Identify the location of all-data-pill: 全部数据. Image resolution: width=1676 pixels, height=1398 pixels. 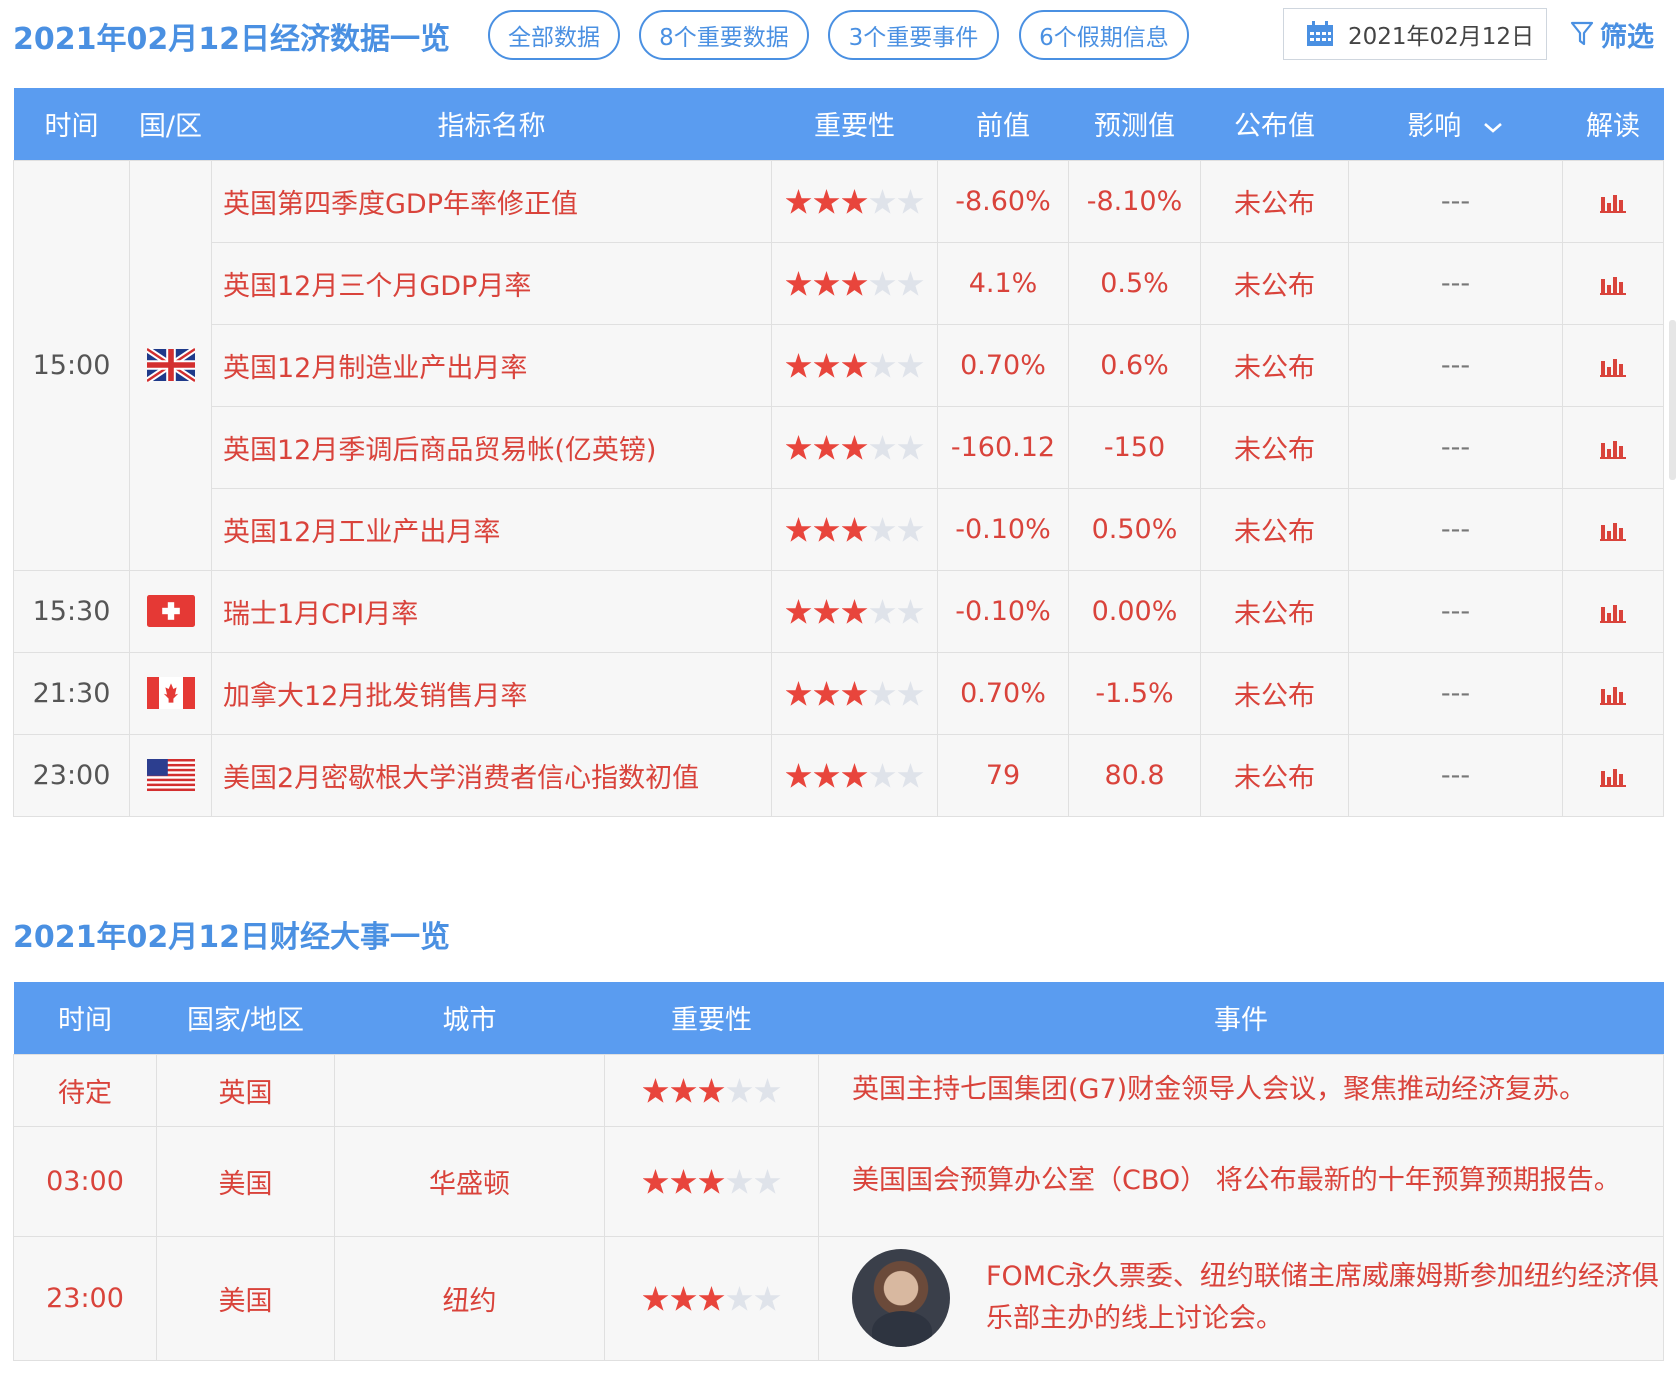
(554, 35).